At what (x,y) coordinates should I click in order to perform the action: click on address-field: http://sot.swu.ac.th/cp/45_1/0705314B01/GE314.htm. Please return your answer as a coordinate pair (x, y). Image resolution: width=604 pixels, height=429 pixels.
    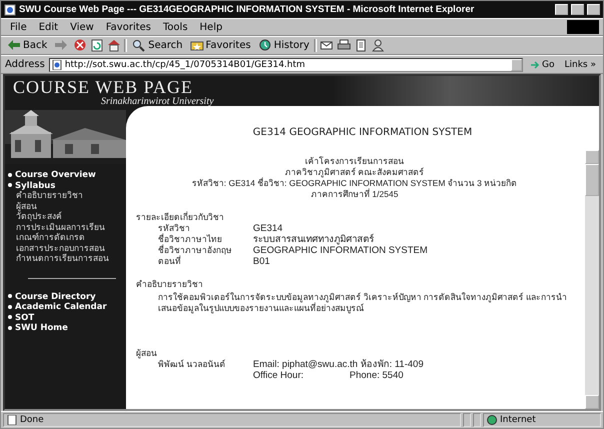
    Looking at the image, I should click on (286, 65).